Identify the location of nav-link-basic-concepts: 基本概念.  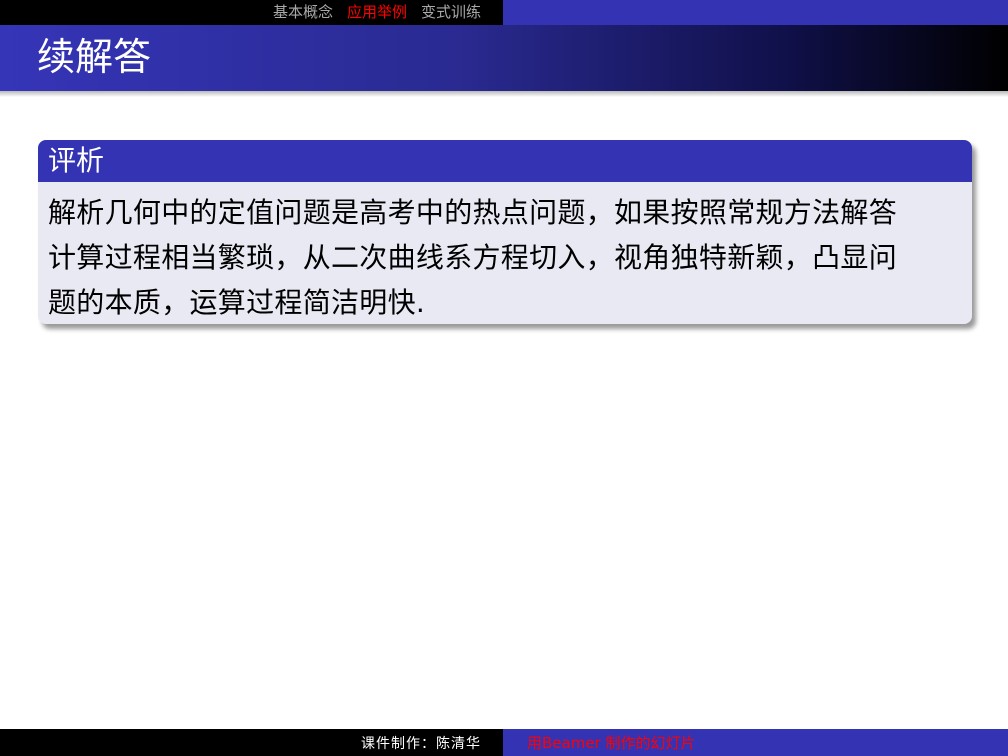
(303, 12).